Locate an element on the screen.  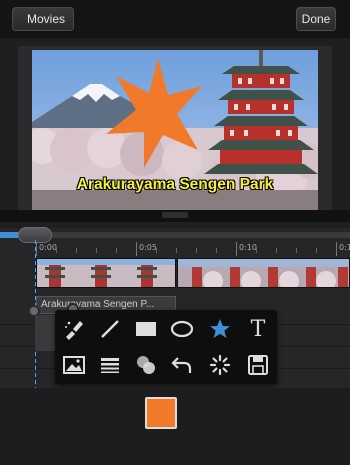
ruler-label: 0:05 is located at coordinates (148, 247).